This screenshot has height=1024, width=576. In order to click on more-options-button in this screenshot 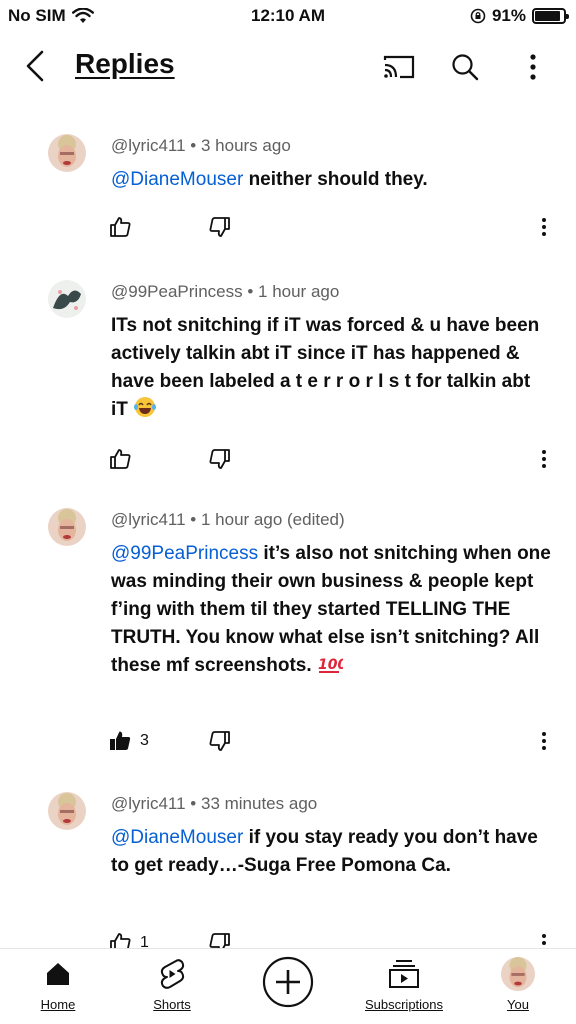, I will do `click(533, 67)`.